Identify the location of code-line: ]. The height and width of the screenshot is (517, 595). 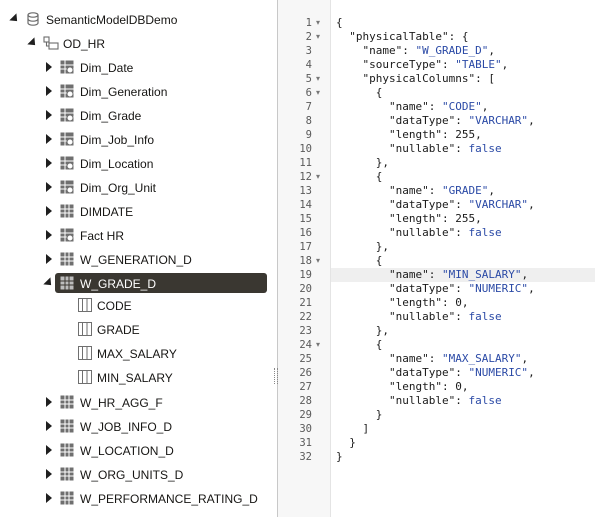
(352, 429).